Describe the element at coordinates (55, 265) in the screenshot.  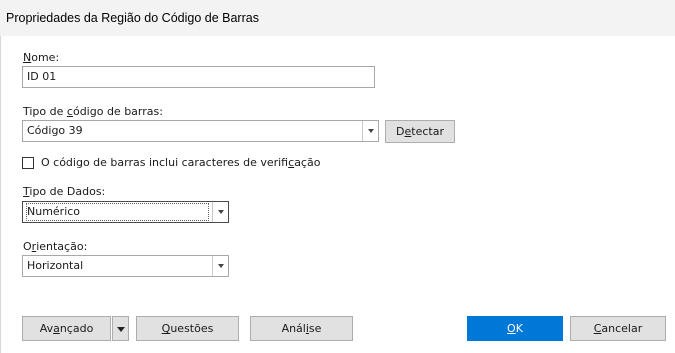
I see `orientation-value: Horizontal` at that location.